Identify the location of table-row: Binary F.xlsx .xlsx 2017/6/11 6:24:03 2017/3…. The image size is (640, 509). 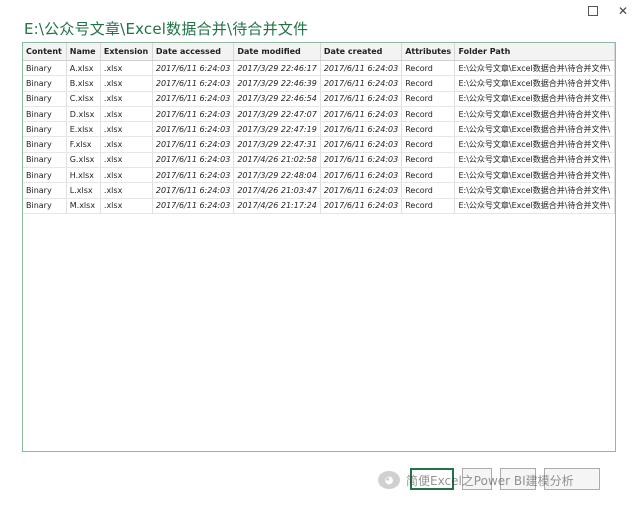
(319, 144).